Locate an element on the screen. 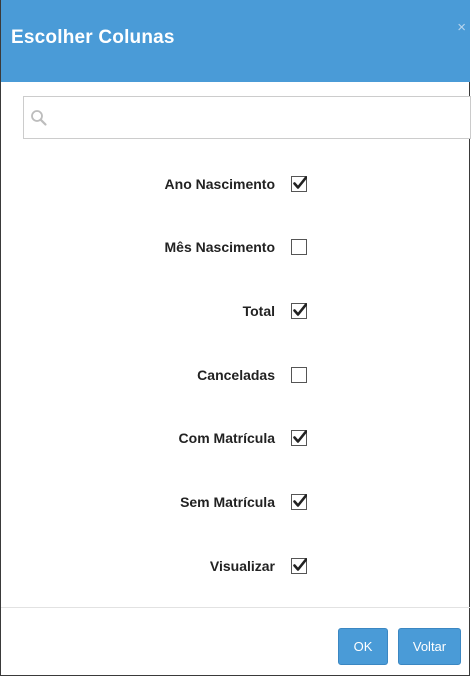 This screenshot has height=677, width=472. close-icon: × is located at coordinates (461, 27).